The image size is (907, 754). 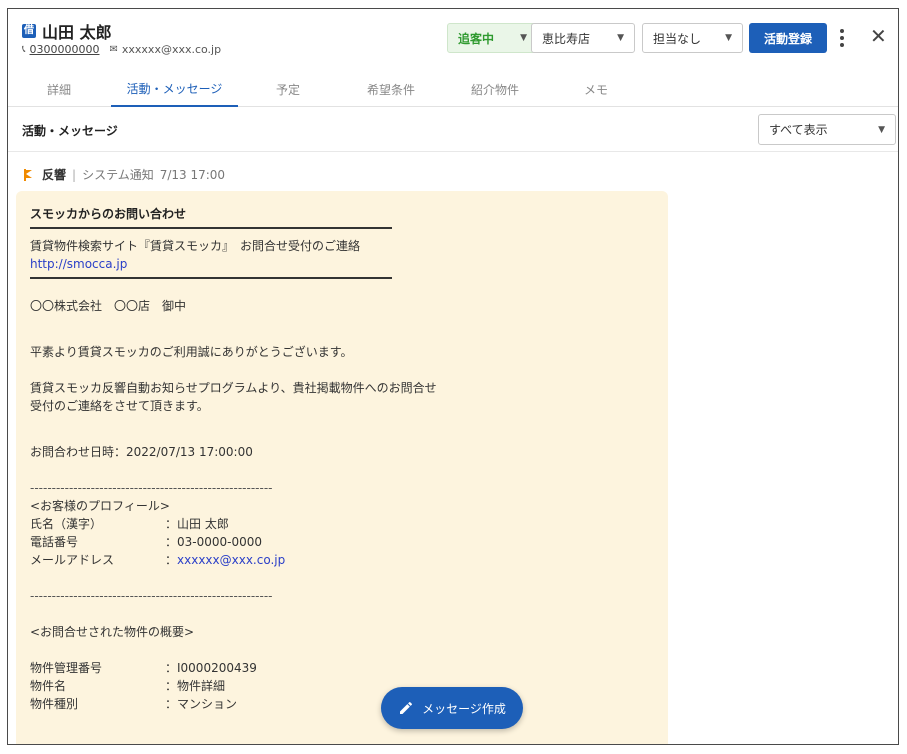 I want to click on more-options-icon, so click(x=842, y=38).